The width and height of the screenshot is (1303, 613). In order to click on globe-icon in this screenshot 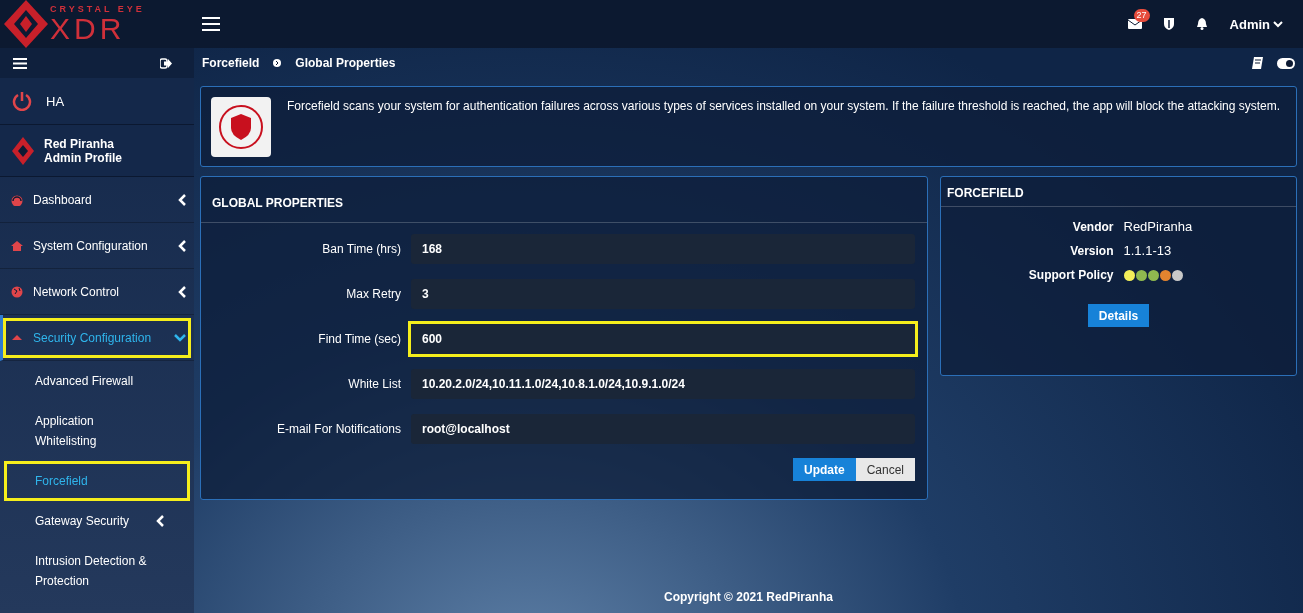, I will do `click(17, 291)`.